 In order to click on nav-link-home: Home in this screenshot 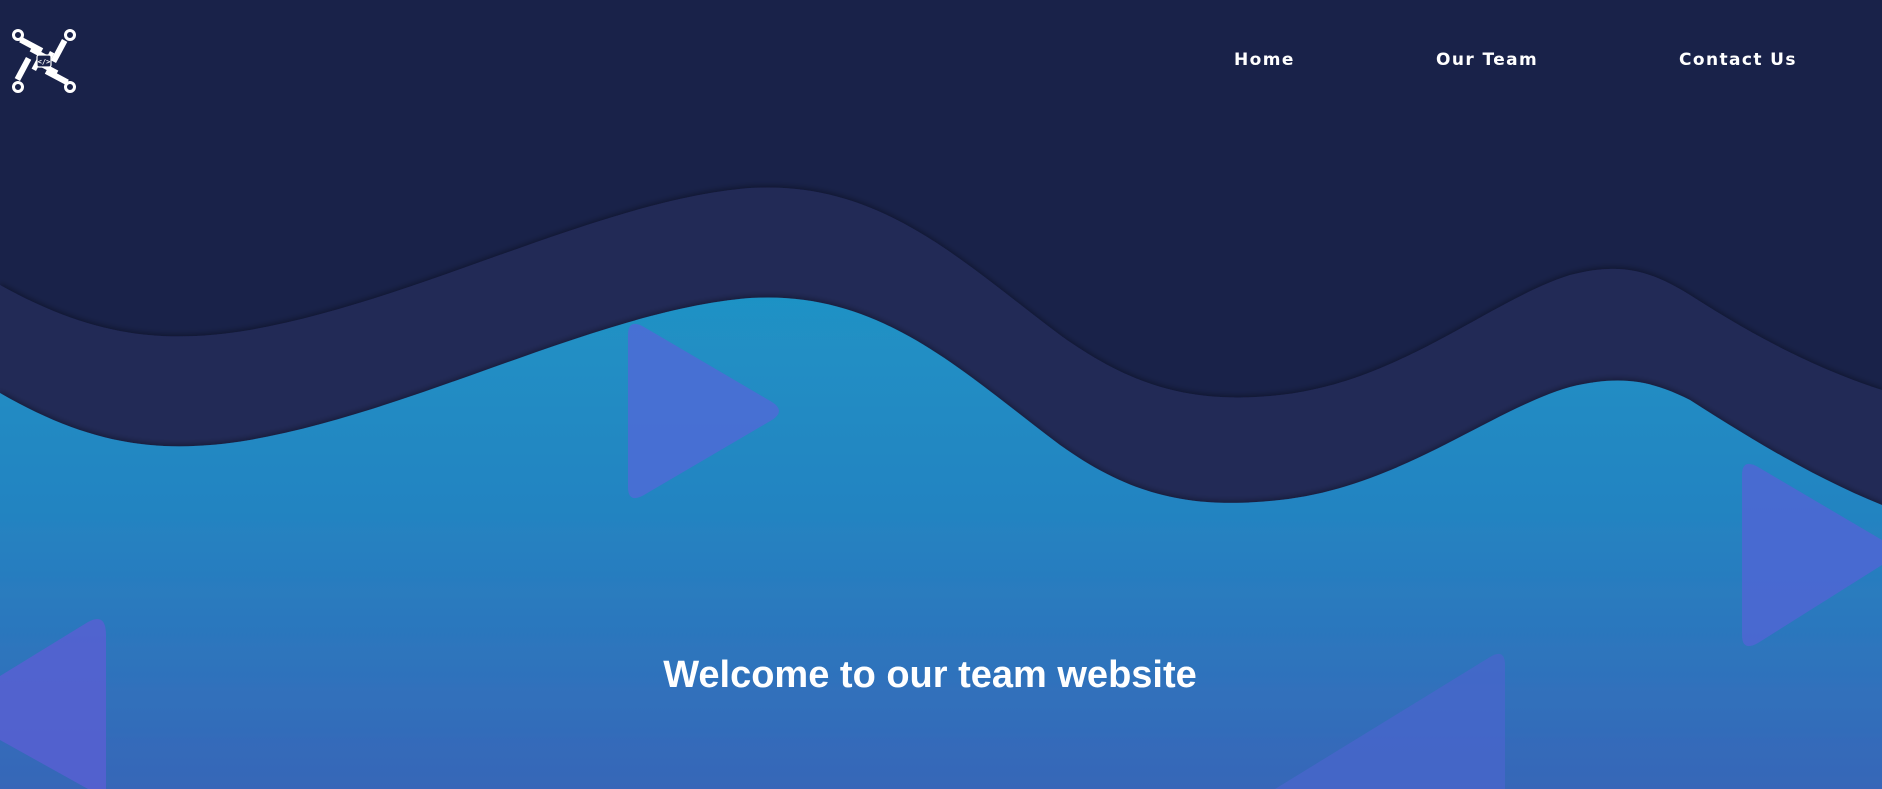, I will do `click(1264, 60)`.